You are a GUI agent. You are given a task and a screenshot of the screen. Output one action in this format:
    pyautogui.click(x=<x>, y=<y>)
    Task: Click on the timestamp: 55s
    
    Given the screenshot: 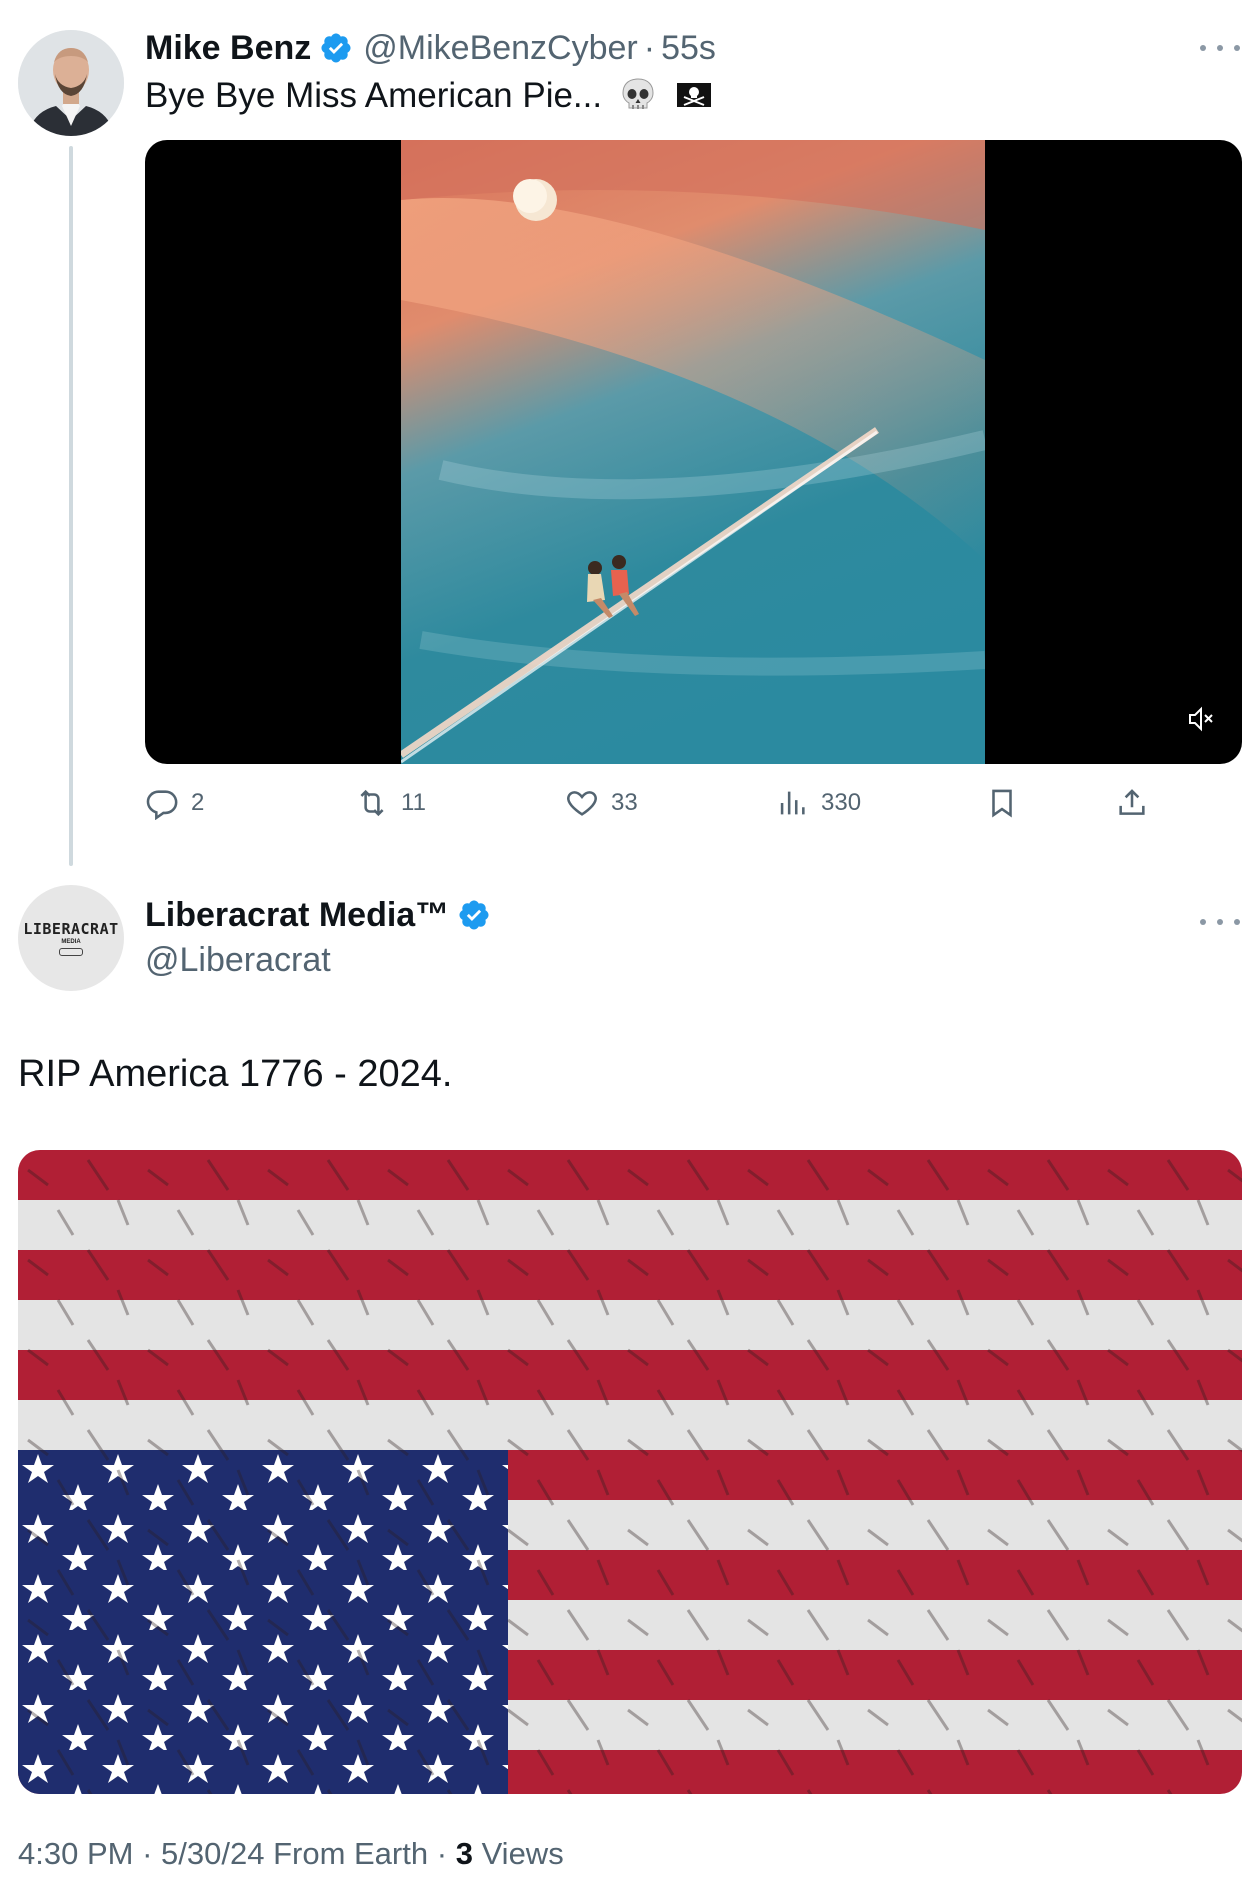 What is the action you would take?
    pyautogui.click(x=688, y=48)
    